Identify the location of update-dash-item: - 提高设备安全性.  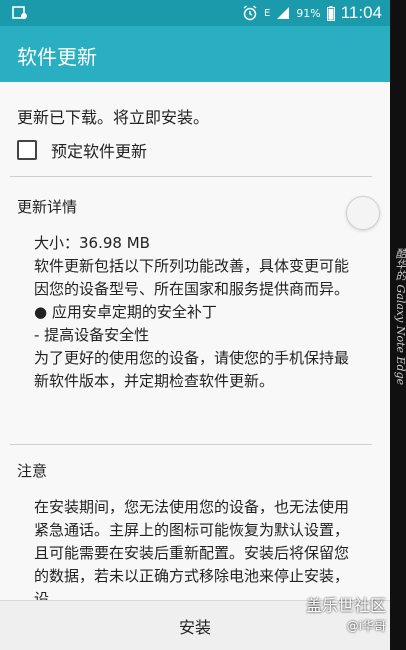
(92, 335).